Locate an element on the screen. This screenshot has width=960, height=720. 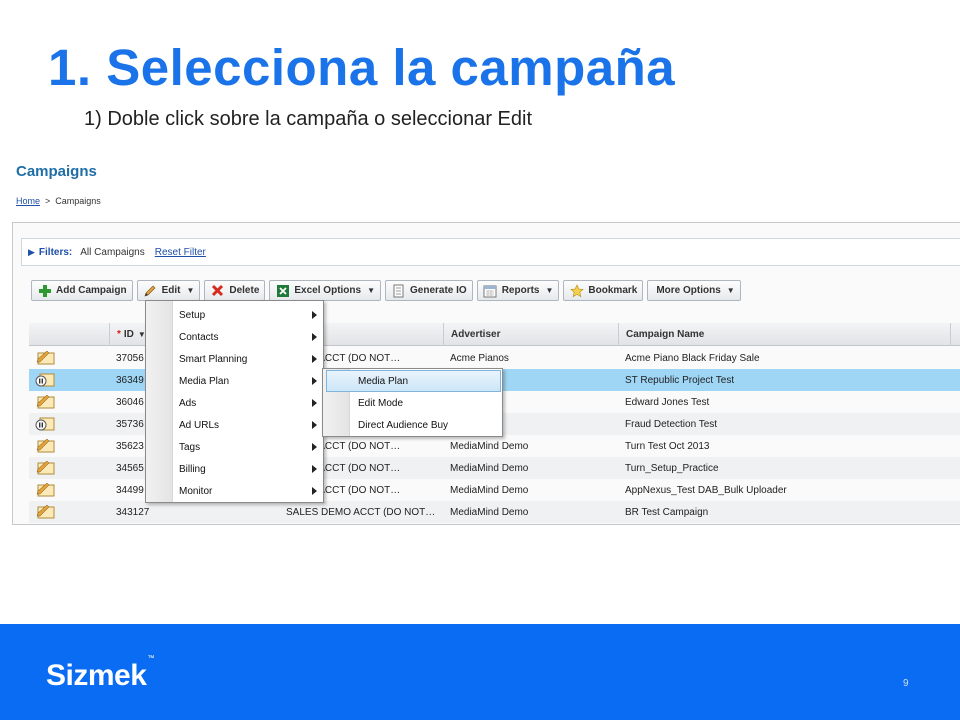
advertiser-column-header: Advertiser is located at coordinates (530, 334).